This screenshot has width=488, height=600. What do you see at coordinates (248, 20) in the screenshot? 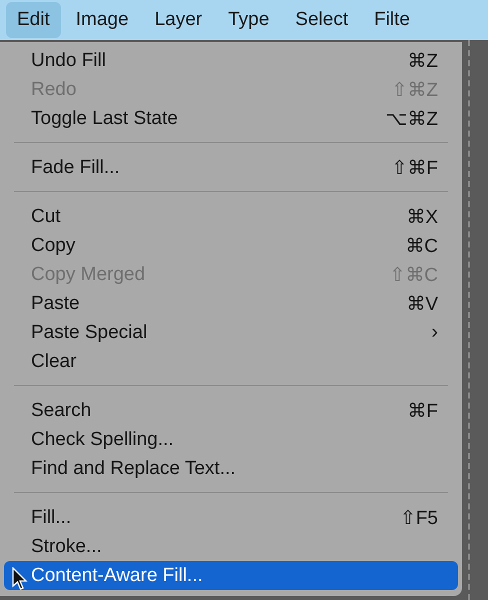
I see `menu-bar-item: Type` at bounding box center [248, 20].